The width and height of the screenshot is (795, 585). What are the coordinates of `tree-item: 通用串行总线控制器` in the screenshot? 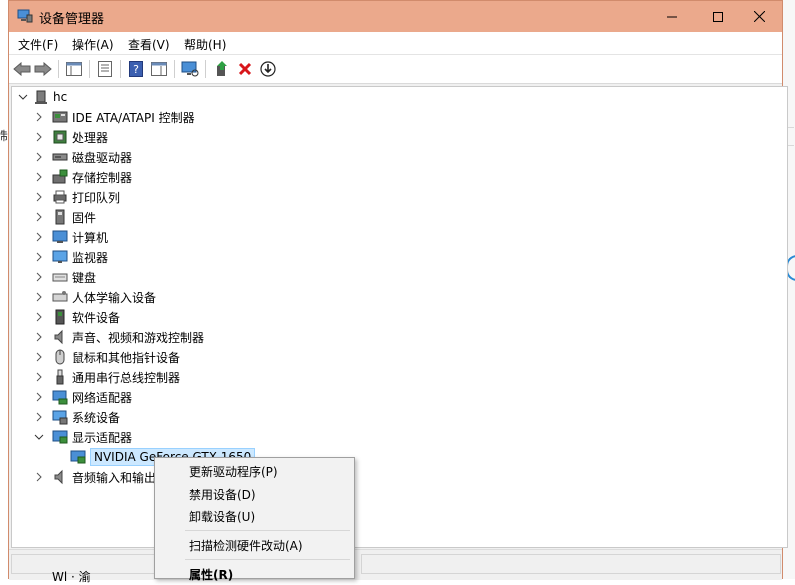 It's located at (107, 377).